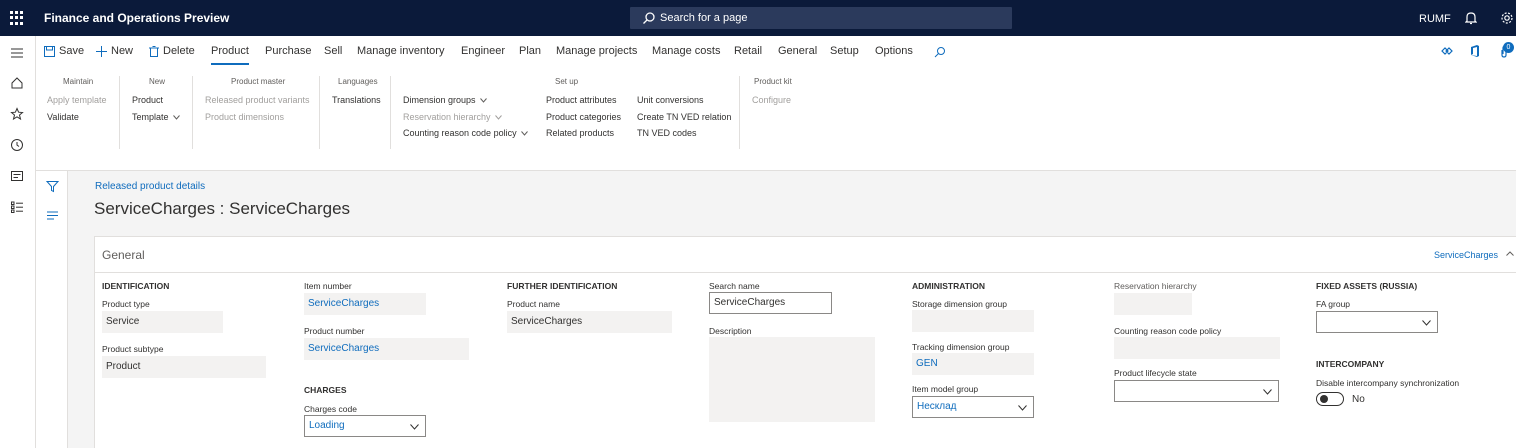  I want to click on reservation-hierarchy-field, so click(1153, 304).